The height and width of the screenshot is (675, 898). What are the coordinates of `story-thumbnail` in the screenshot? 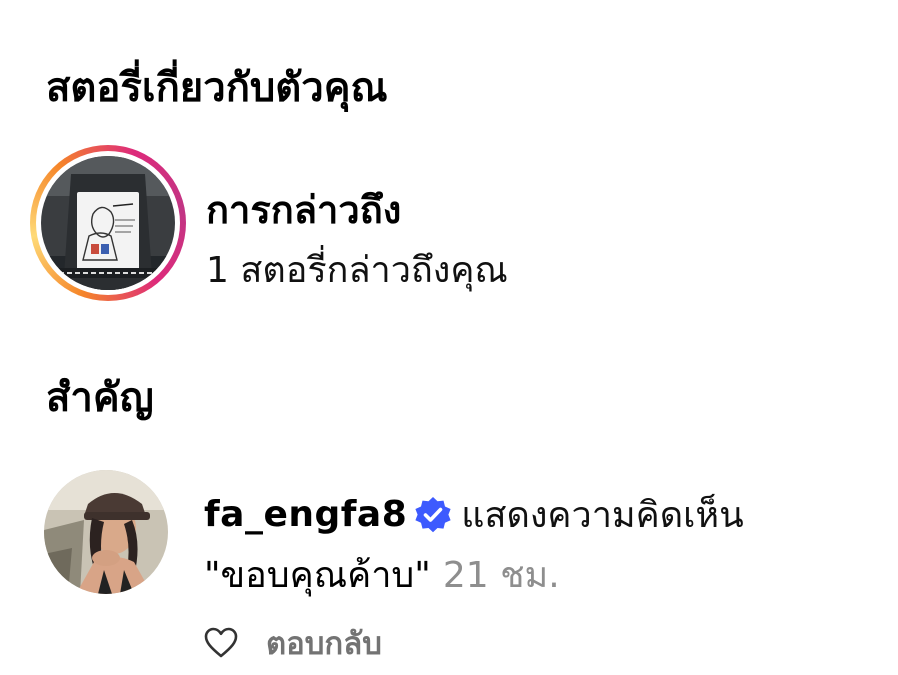 It's located at (108, 223).